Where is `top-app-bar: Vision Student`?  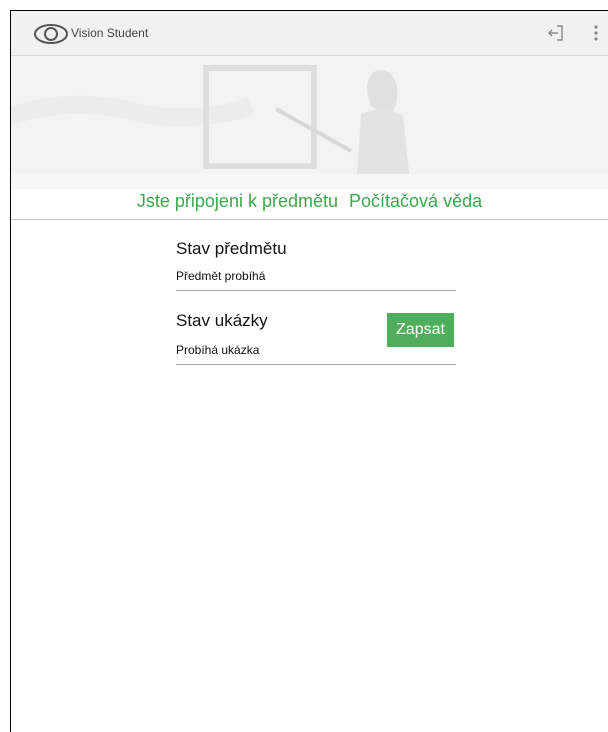 top-app-bar: Vision Student is located at coordinates (309, 33).